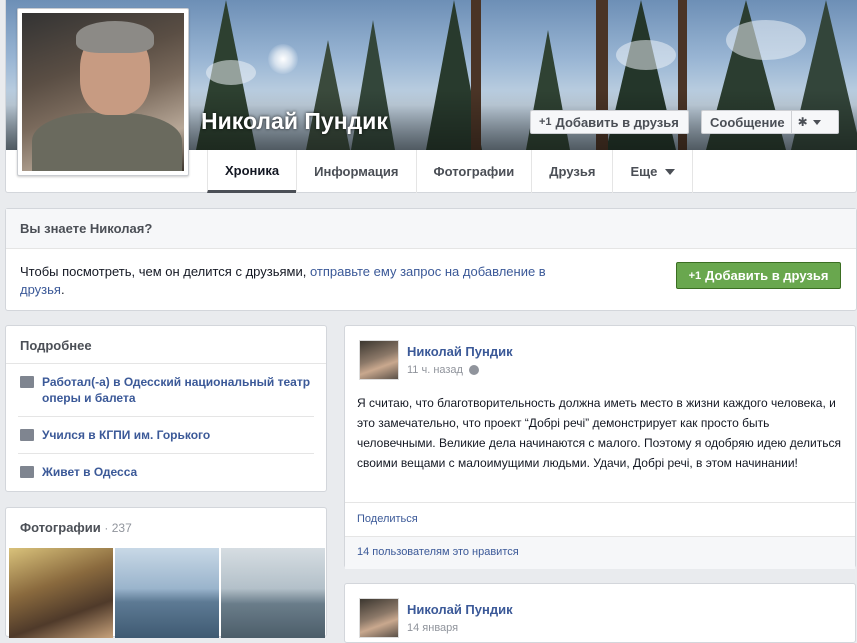  I want to click on tab-info: Информация, so click(355, 171).